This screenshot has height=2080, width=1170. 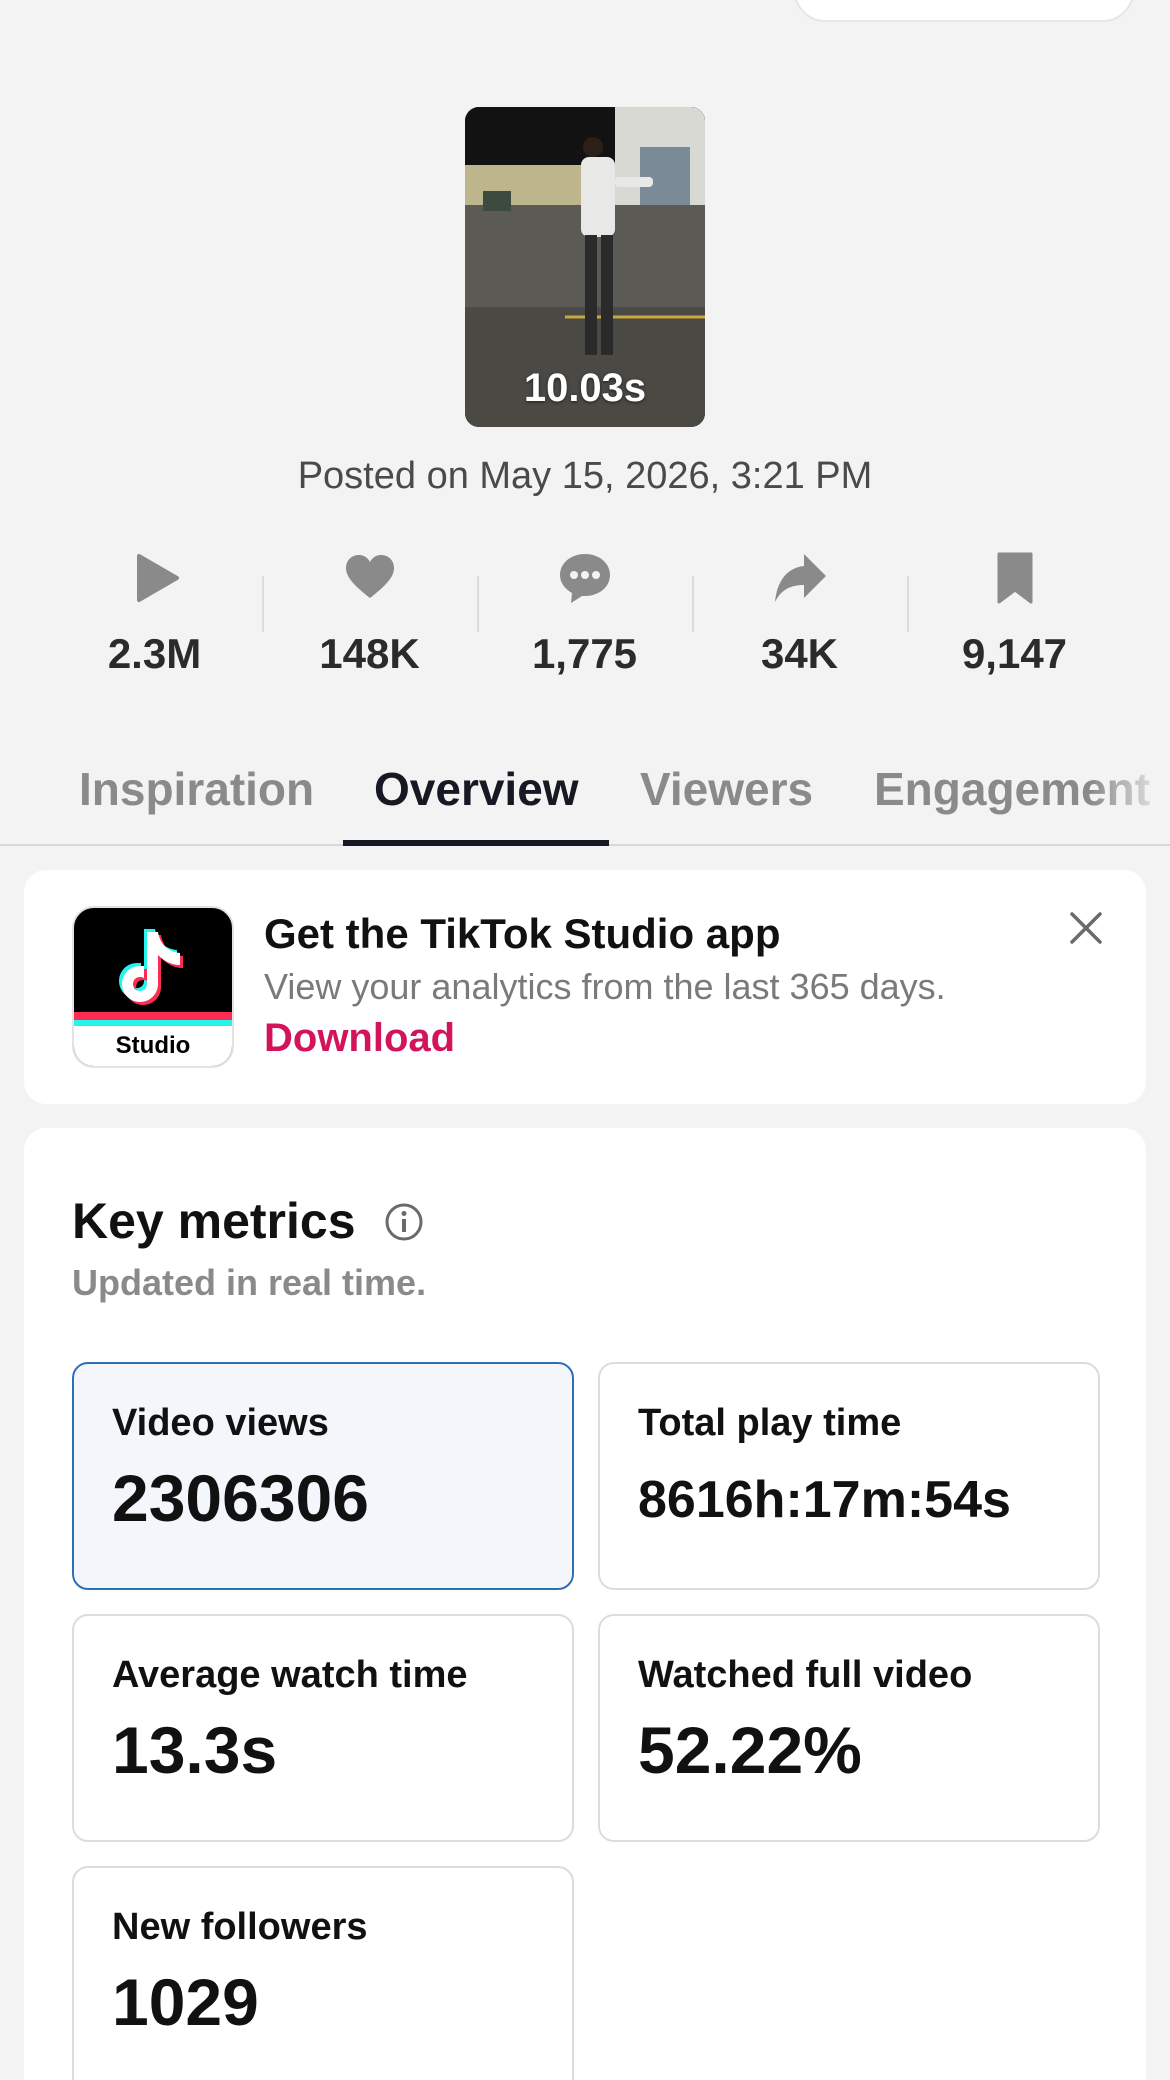 I want to click on stat-value: 1,775, so click(x=584, y=653).